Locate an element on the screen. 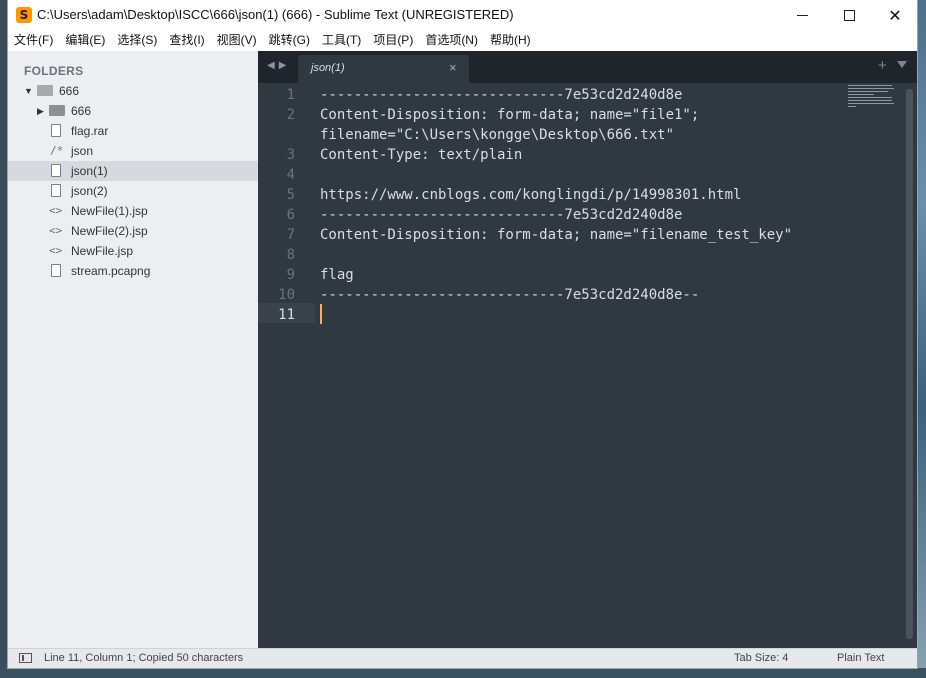  menu-preferences: 首选项(N) is located at coordinates (448, 41).